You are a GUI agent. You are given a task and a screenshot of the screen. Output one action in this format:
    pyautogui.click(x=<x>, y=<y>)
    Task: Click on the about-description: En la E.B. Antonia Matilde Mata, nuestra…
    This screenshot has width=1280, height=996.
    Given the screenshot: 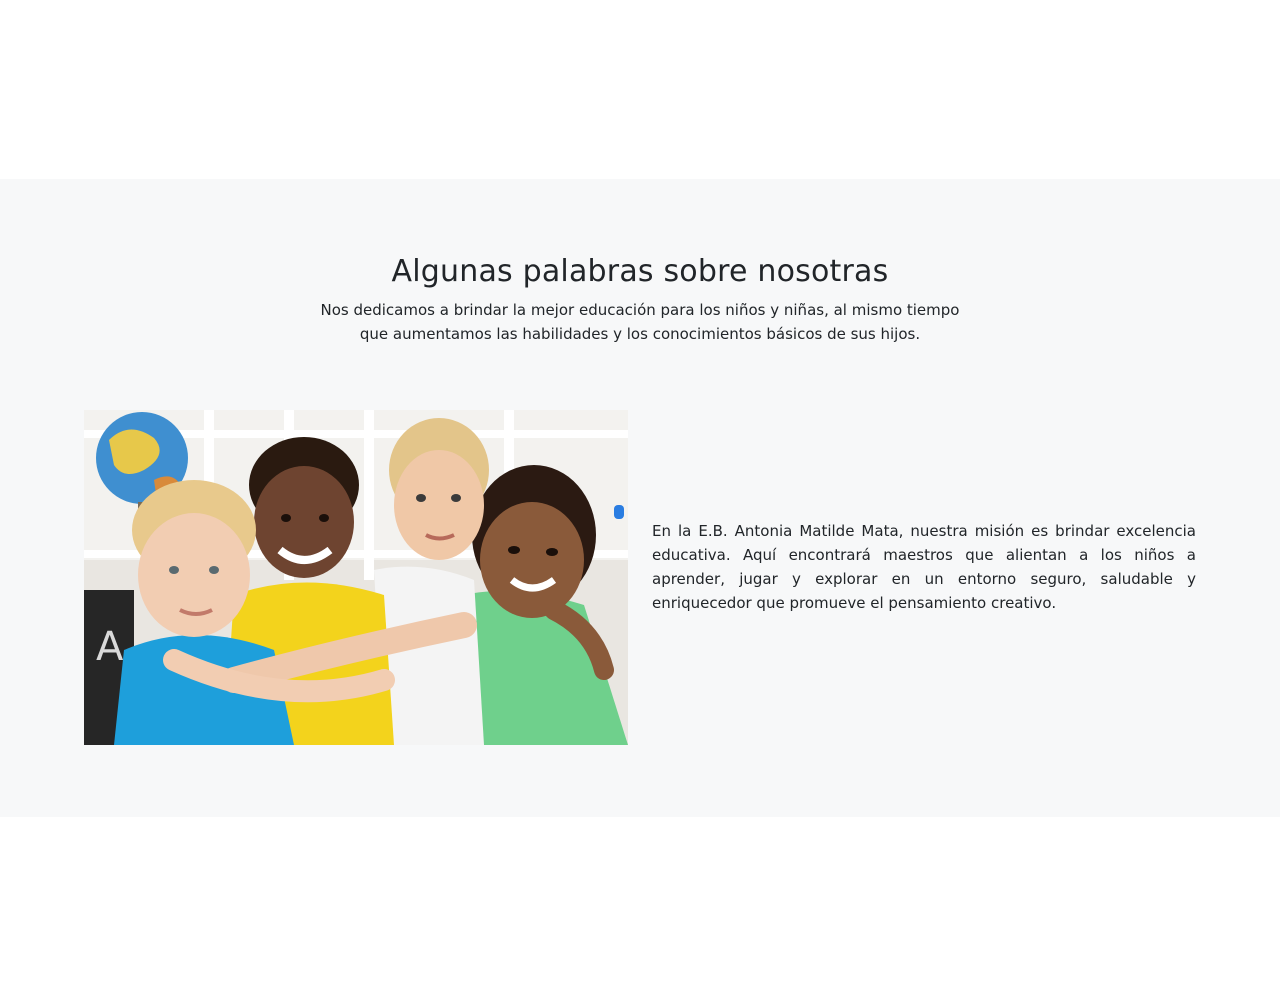 What is the action you would take?
    pyautogui.click(x=924, y=567)
    